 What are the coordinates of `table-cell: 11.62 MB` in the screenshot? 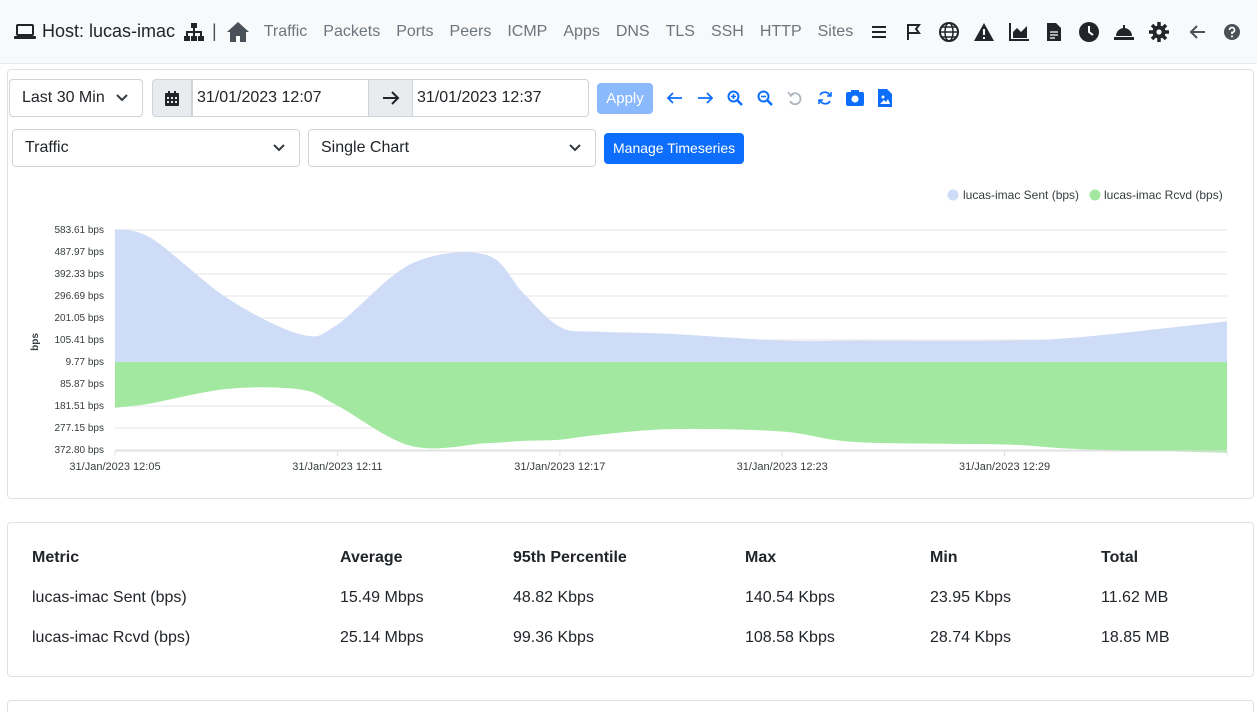 It's located at (1135, 597).